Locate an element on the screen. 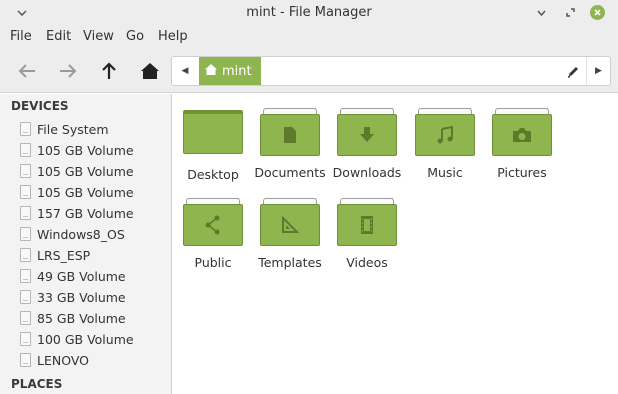 This screenshot has width=618, height=394. folder-item: Documents is located at coordinates (290, 144).